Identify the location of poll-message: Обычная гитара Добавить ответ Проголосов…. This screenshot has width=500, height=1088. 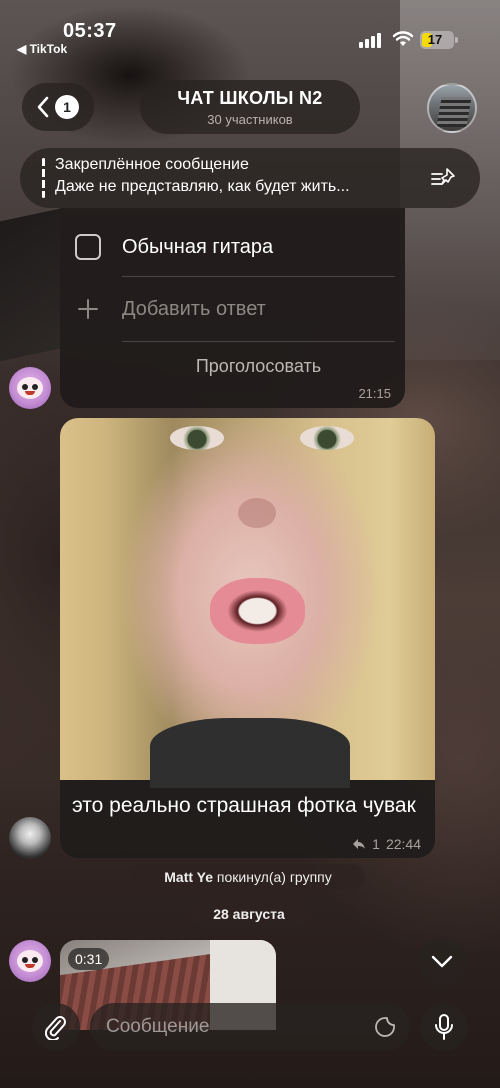
(232, 308).